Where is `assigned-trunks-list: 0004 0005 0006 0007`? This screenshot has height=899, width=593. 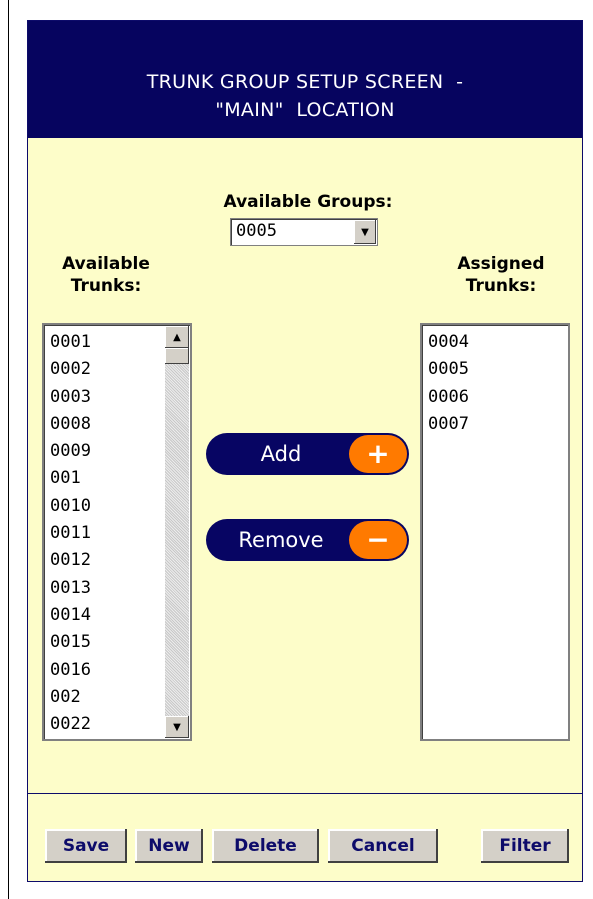
assigned-trunks-list: 0004 0005 0006 0007 is located at coordinates (495, 532).